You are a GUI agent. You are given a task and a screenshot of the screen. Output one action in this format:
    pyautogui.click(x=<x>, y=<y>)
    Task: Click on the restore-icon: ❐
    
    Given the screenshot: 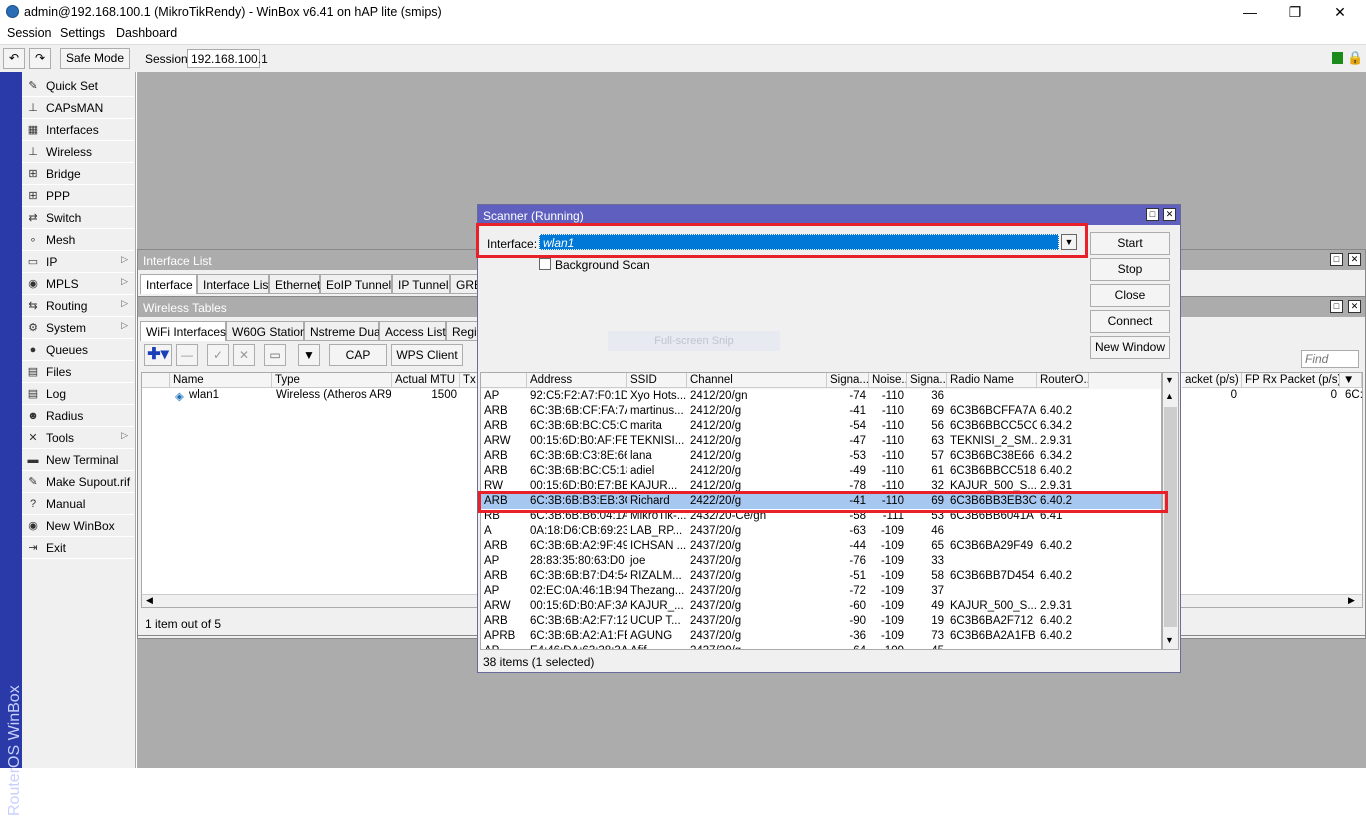 What is the action you would take?
    pyautogui.click(x=1295, y=12)
    